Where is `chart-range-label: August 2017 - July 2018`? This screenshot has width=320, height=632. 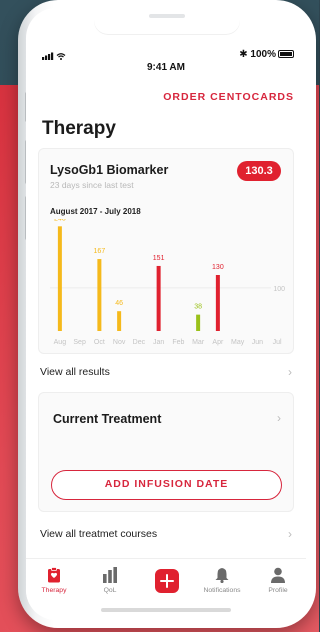
chart-range-label: August 2017 - July 2018 is located at coordinates (95, 211).